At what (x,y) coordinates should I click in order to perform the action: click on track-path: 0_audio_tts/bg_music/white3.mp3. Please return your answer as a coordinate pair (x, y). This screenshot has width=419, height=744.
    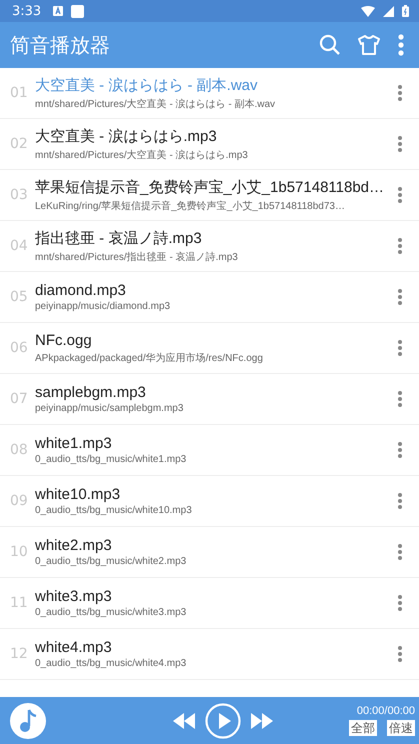
    Looking at the image, I should click on (110, 612).